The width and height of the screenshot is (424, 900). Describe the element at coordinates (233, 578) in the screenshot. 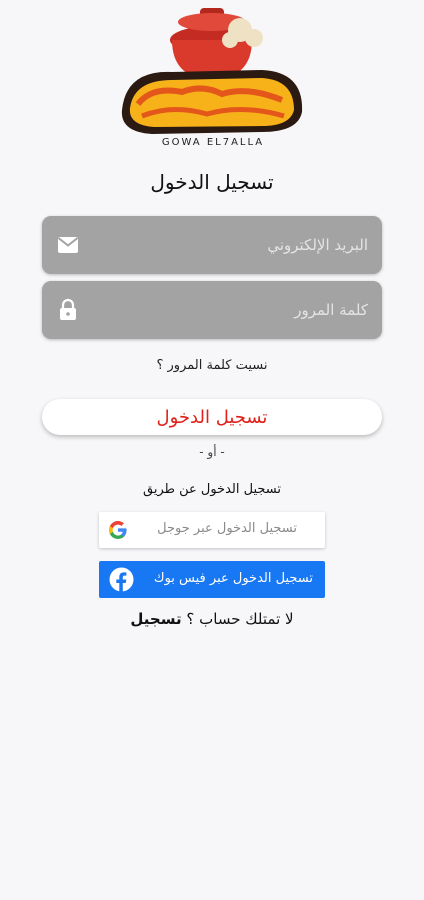

I see `facebook-login-label: تسجيل الدخول عبر فيس بوك` at that location.